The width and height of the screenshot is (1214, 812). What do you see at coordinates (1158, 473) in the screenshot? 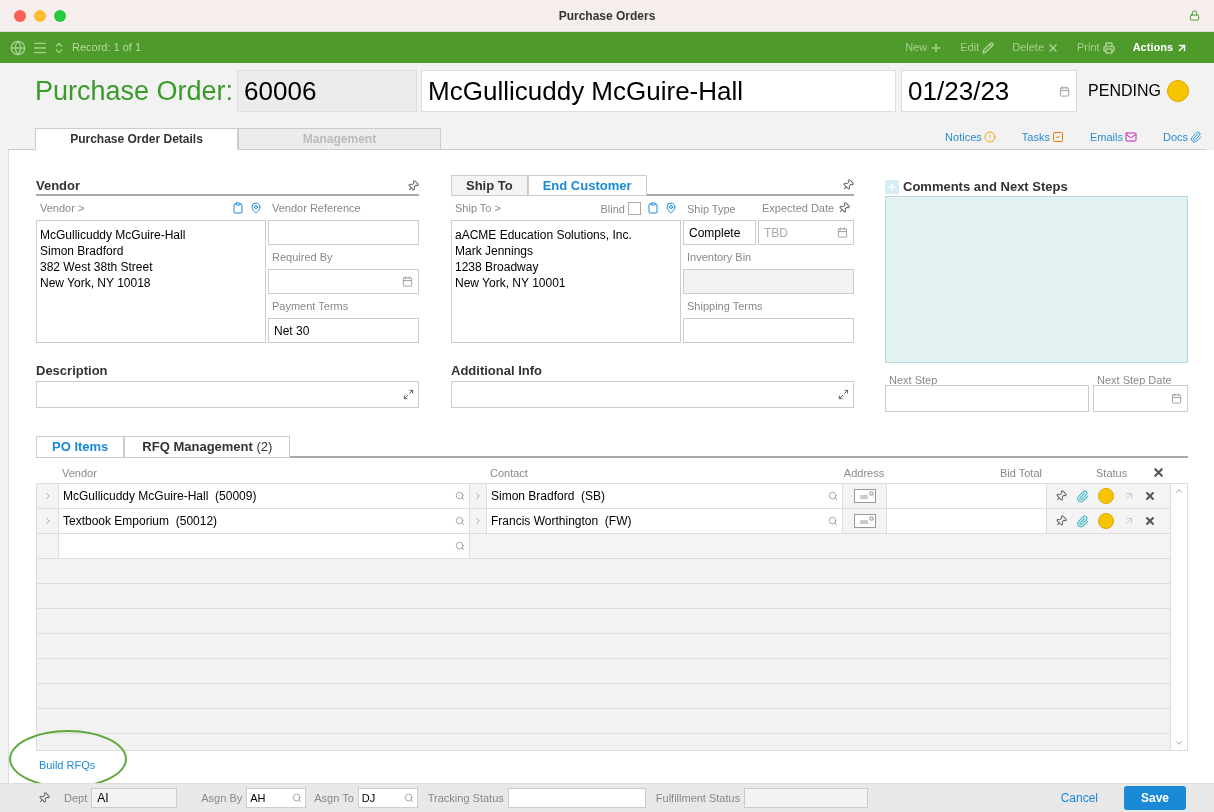
I see `delete-all-icon` at bounding box center [1158, 473].